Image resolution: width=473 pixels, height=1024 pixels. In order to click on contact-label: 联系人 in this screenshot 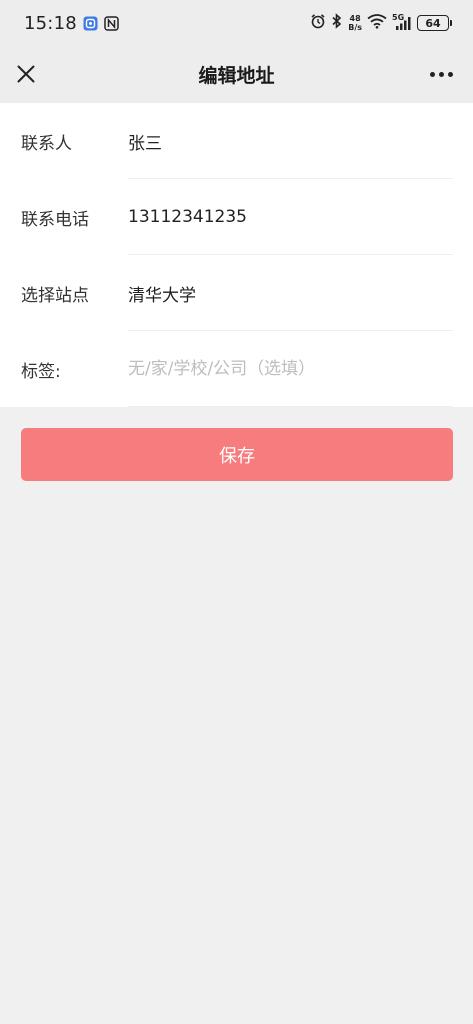, I will do `click(46, 143)`.